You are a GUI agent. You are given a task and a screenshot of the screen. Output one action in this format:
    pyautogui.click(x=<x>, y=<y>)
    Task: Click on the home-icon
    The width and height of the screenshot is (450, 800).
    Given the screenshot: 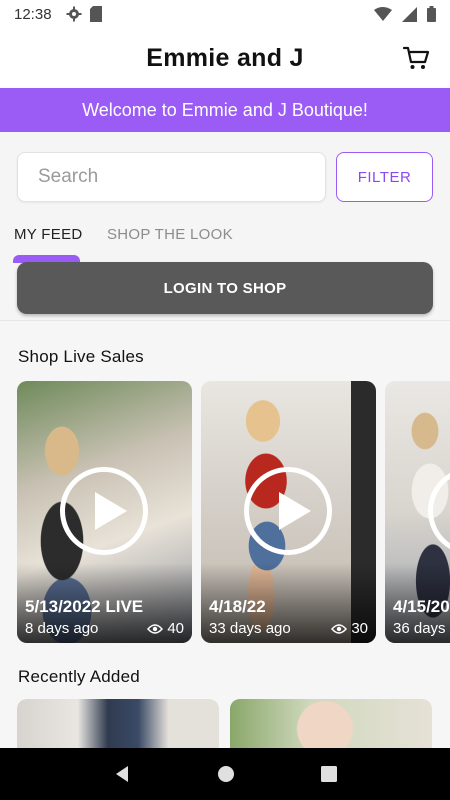 What is the action you would take?
    pyautogui.click(x=226, y=774)
    